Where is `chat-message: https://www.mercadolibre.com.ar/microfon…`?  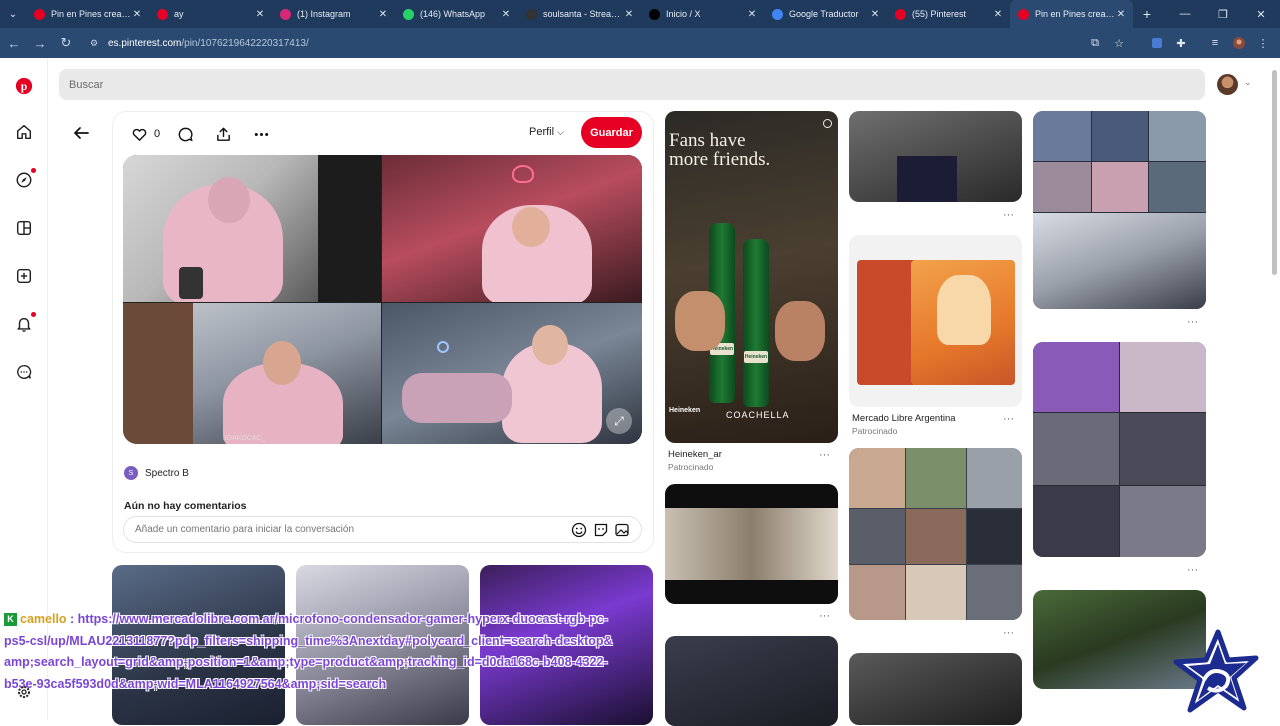
chat-message: https://www.mercadolibre.com.ar/microfon… is located at coordinates (308, 651).